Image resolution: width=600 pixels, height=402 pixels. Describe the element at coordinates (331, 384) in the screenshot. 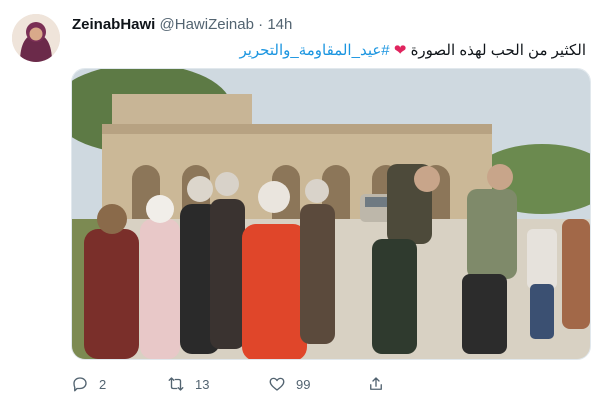

I see `tweet-actions: 2 13 99` at that location.